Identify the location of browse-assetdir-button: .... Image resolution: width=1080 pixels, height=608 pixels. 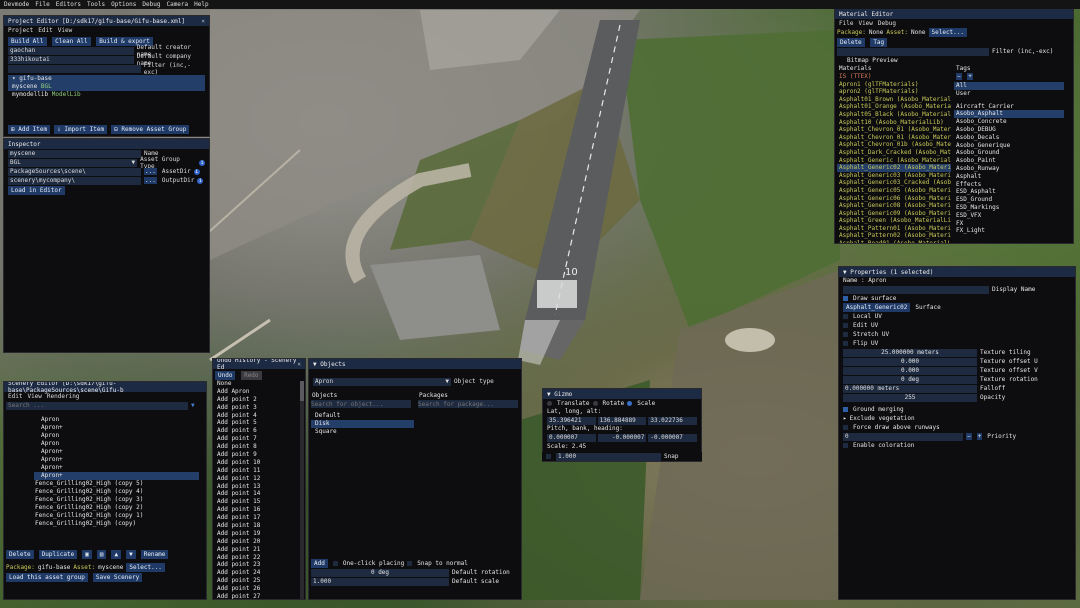
(150, 171).